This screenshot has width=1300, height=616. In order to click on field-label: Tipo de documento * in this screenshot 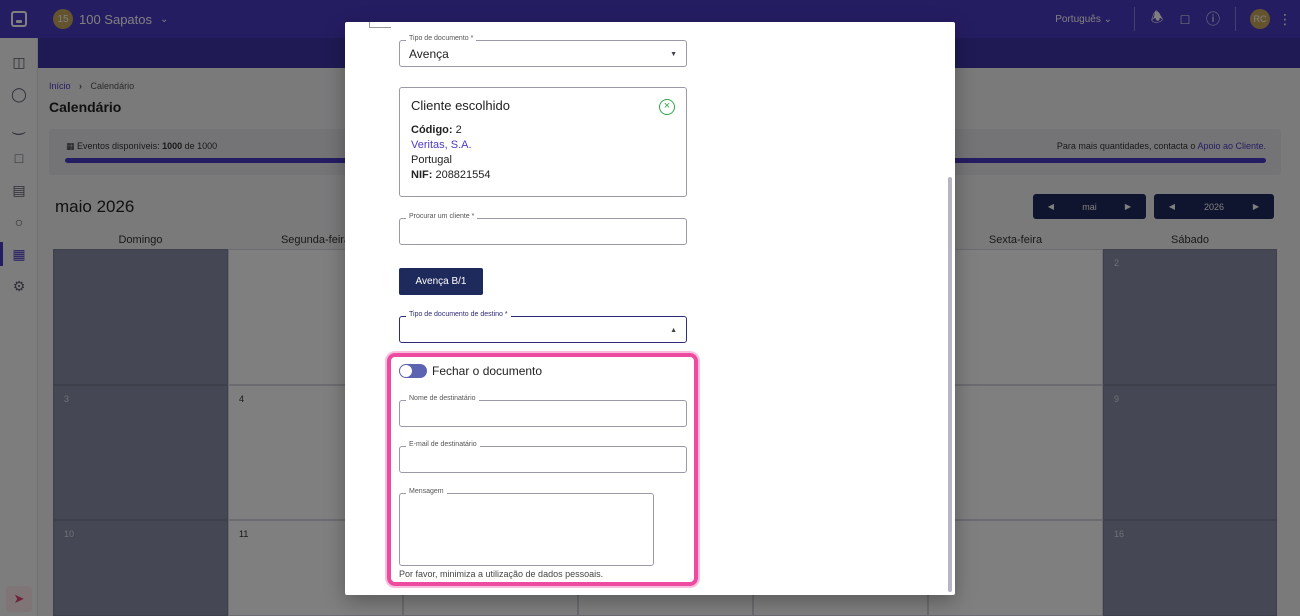, I will do `click(441, 38)`.